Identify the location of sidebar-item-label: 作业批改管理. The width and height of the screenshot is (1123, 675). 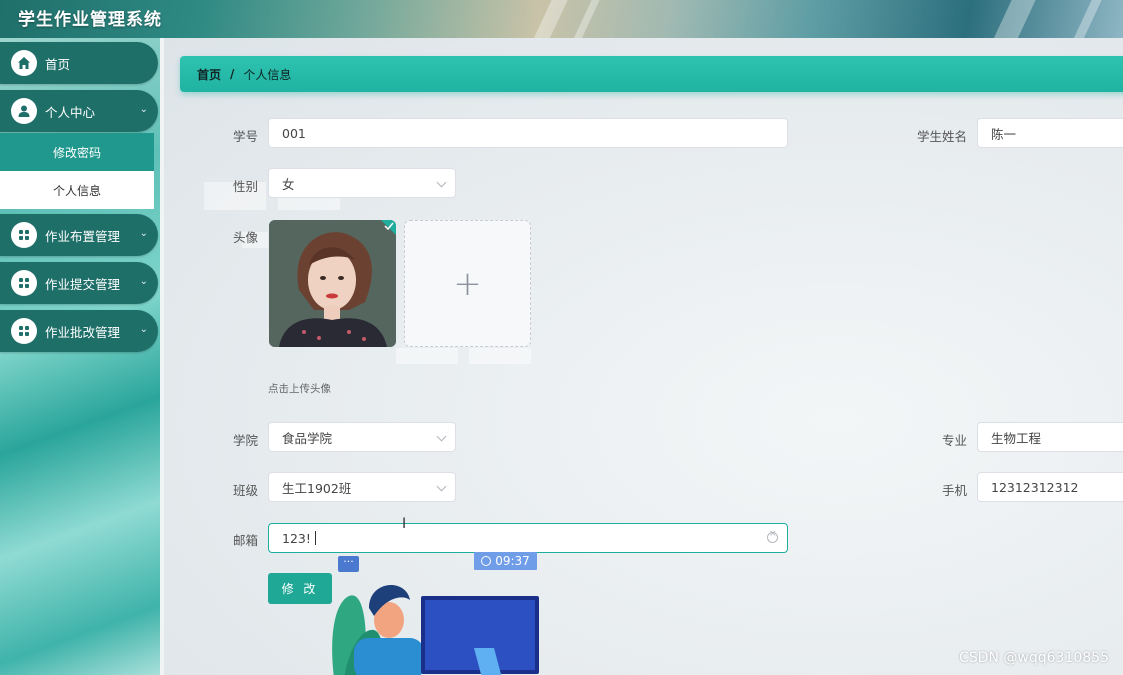
(83, 332).